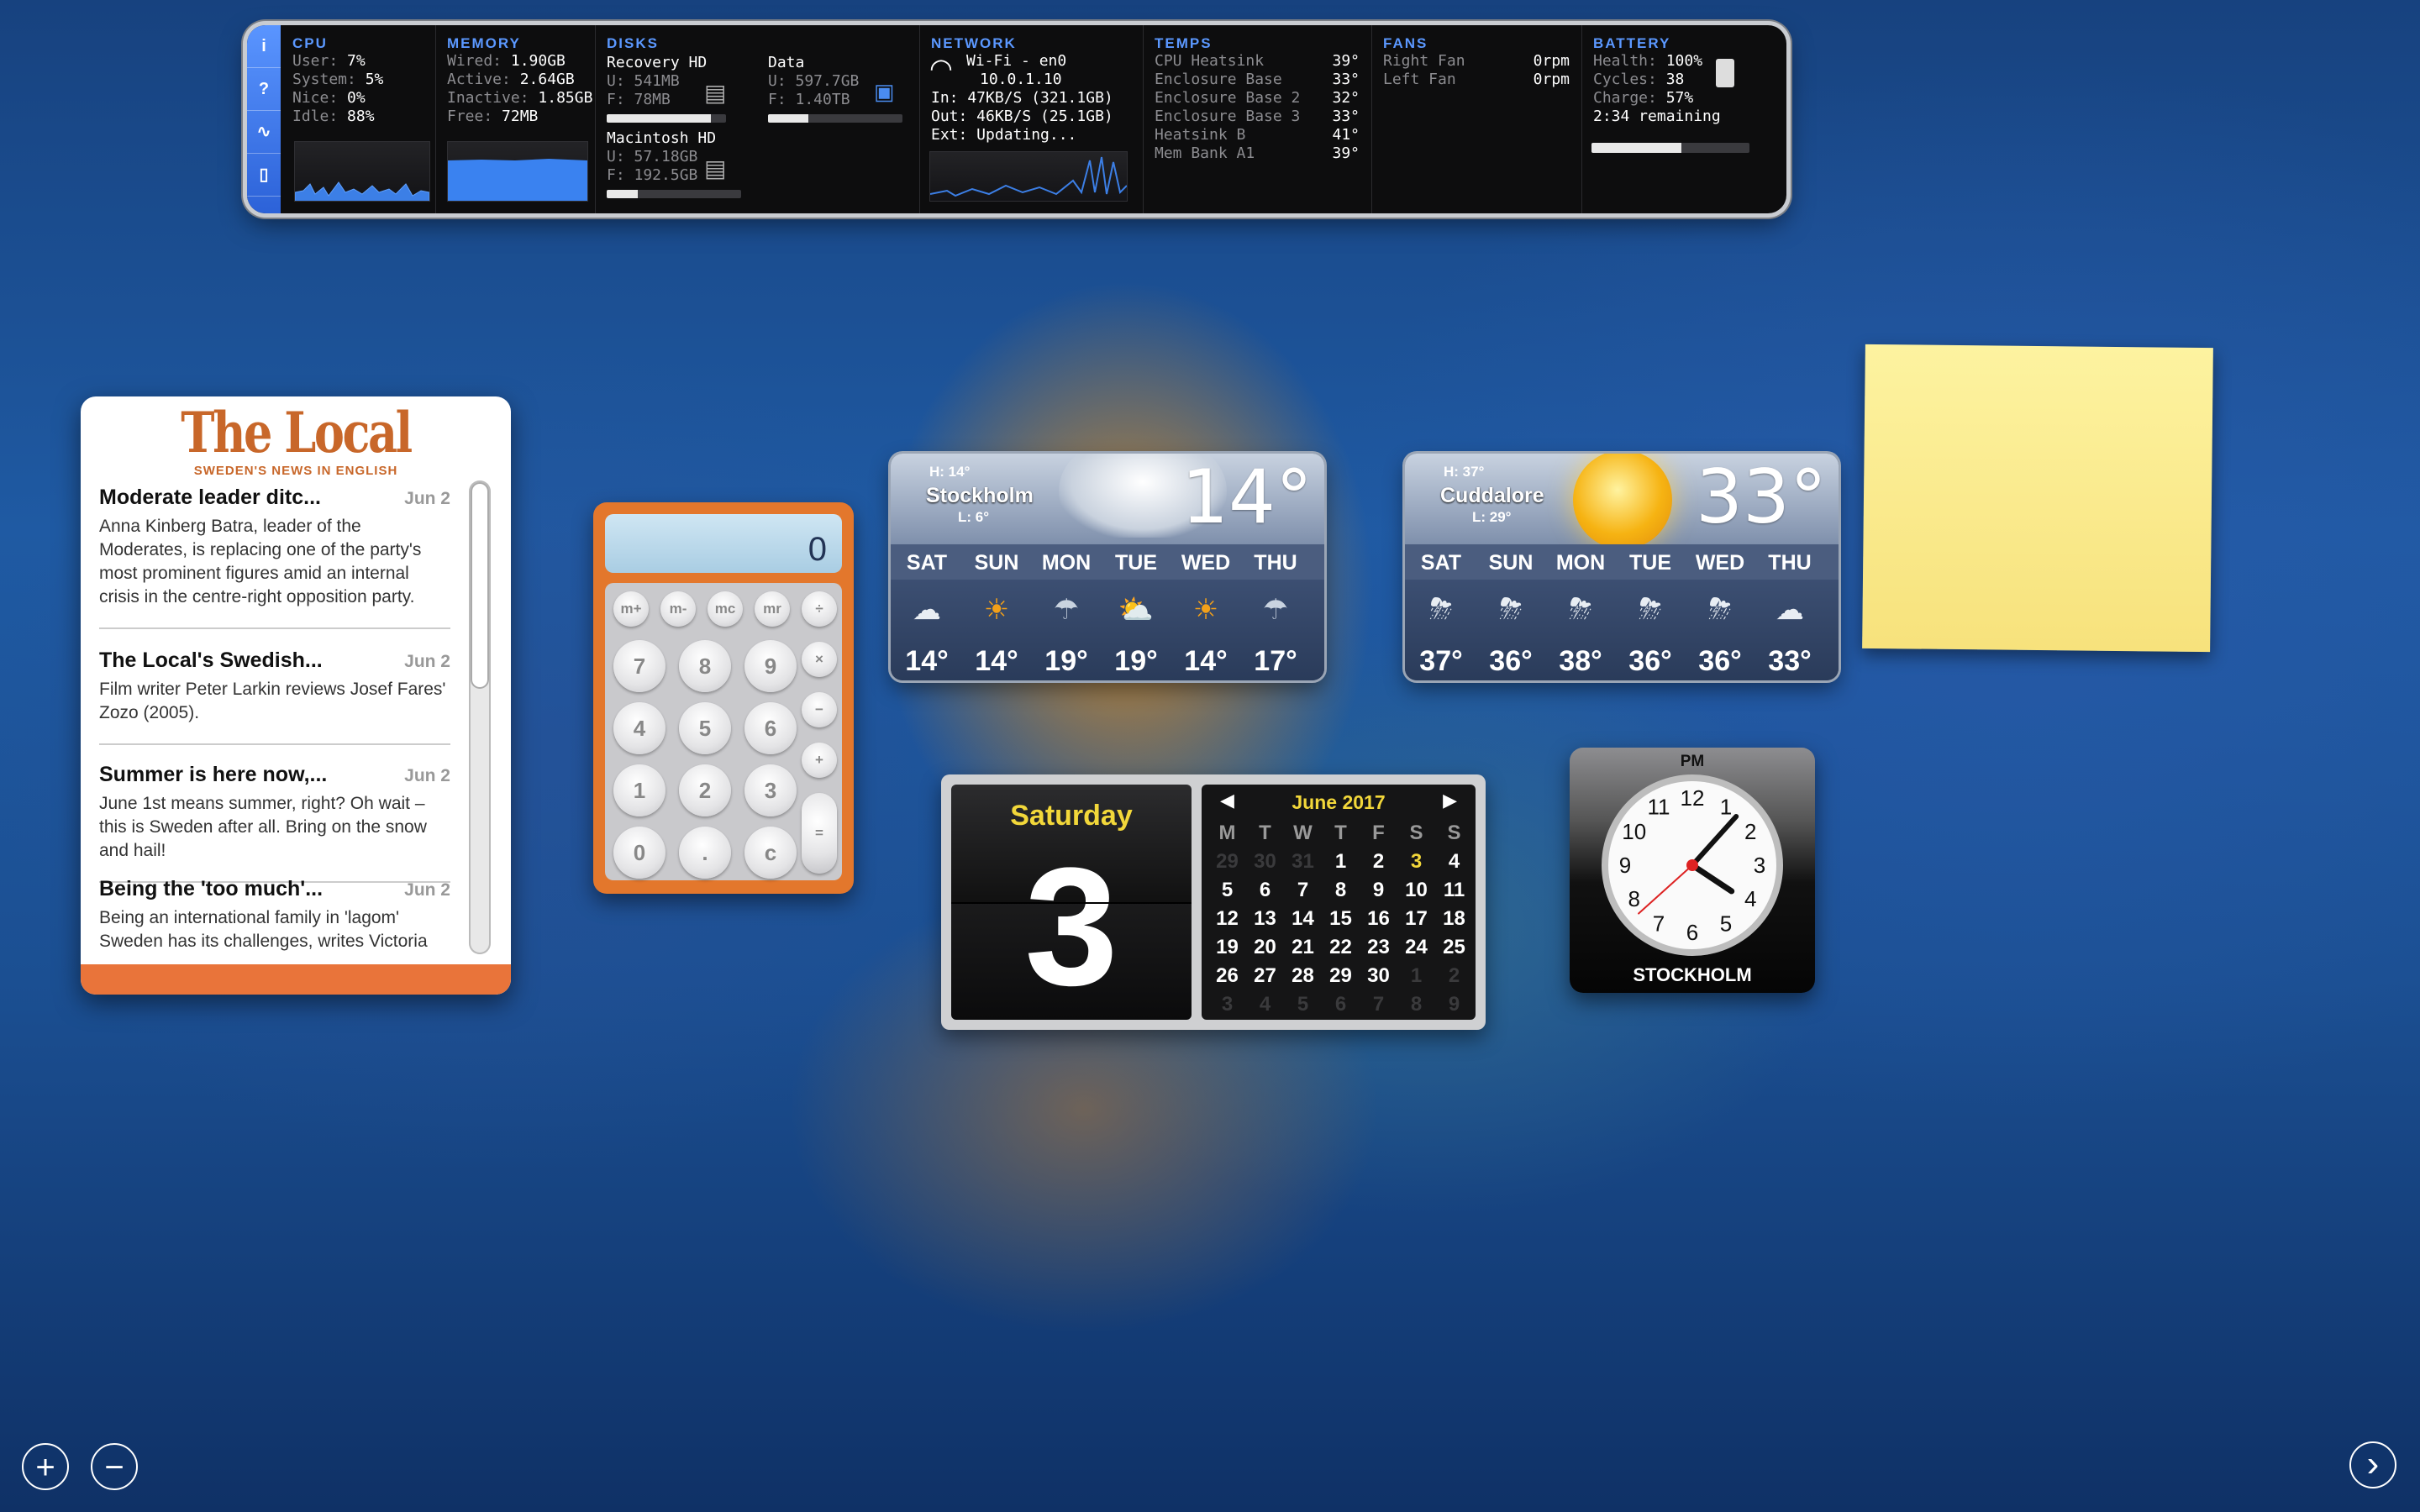  Describe the element at coordinates (639, 790) in the screenshot. I see `calc-key-1: 1` at that location.